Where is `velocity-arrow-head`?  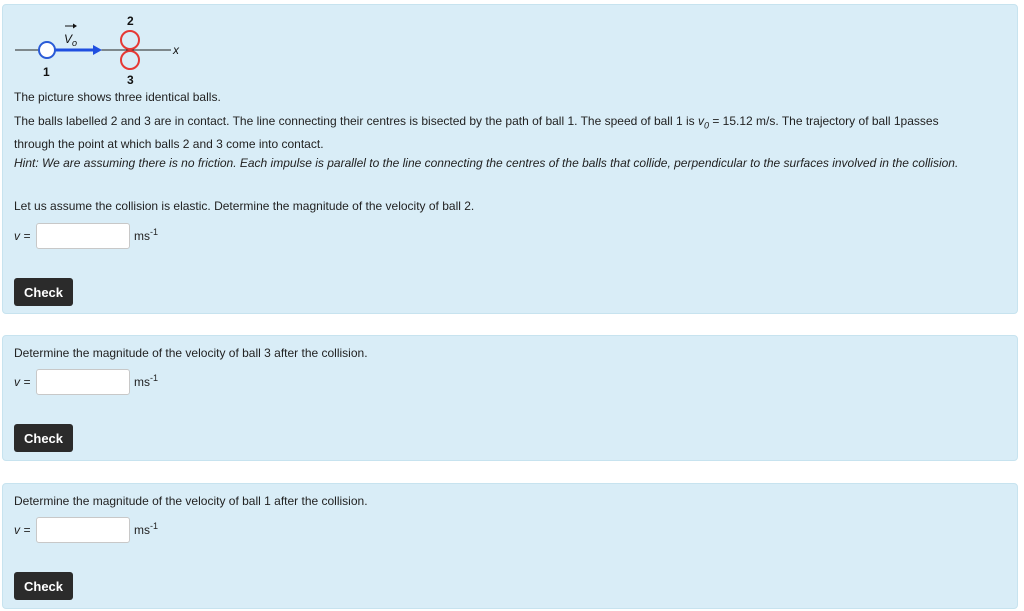 velocity-arrow-head is located at coordinates (97, 50).